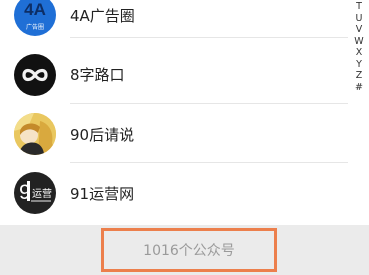  Describe the element at coordinates (359, 53) in the screenshot. I see `index-letter: X` at that location.